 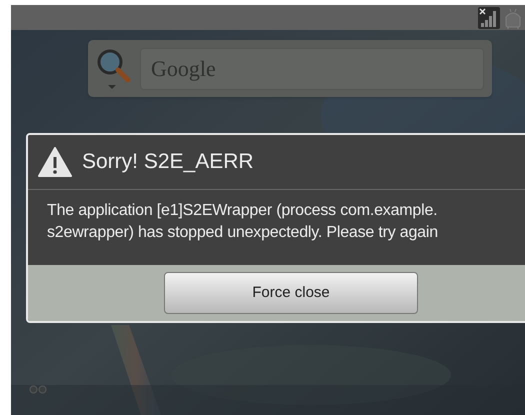 What do you see at coordinates (114, 68) in the screenshot?
I see `search-icon` at bounding box center [114, 68].